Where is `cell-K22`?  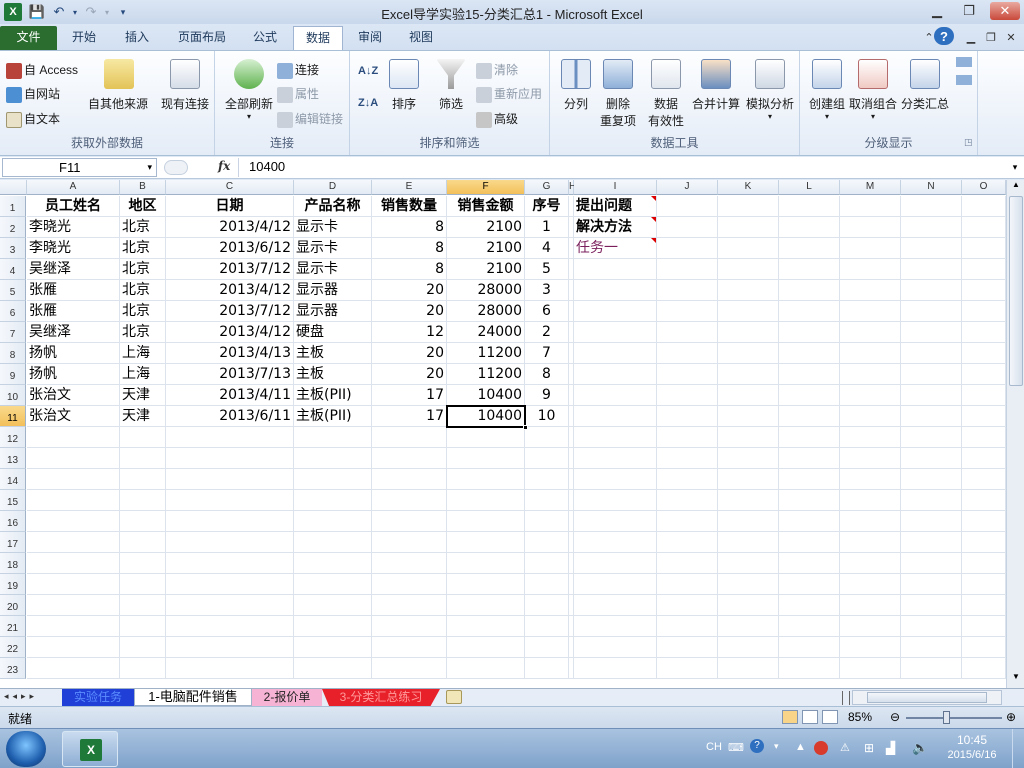
cell-K22 is located at coordinates (748, 647).